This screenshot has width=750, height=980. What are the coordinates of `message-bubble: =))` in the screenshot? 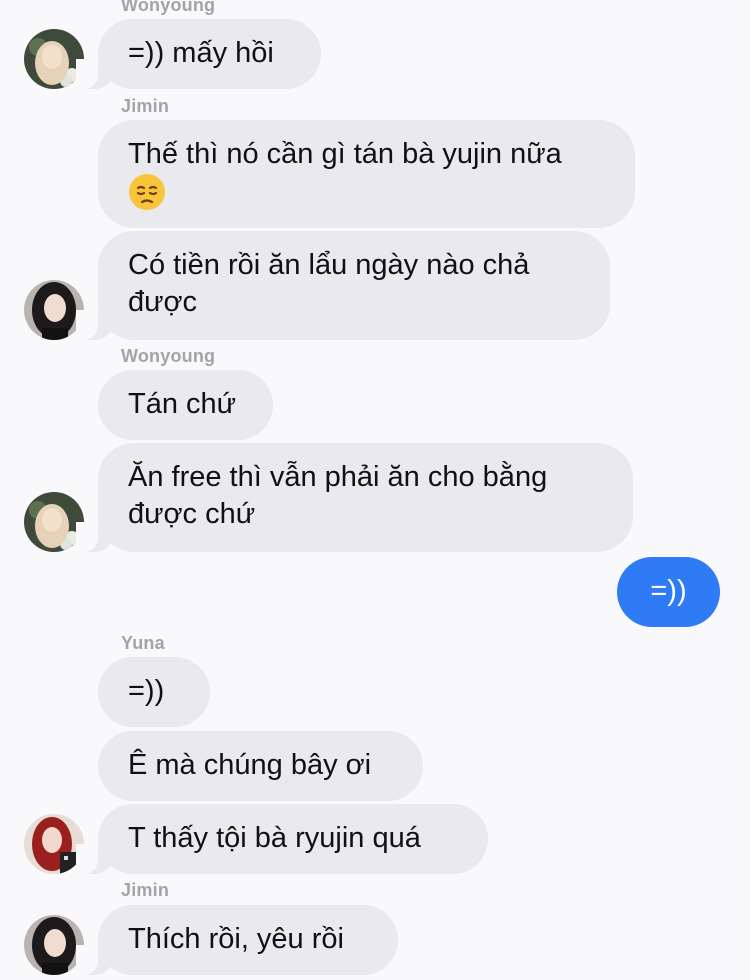 It's located at (154, 692).